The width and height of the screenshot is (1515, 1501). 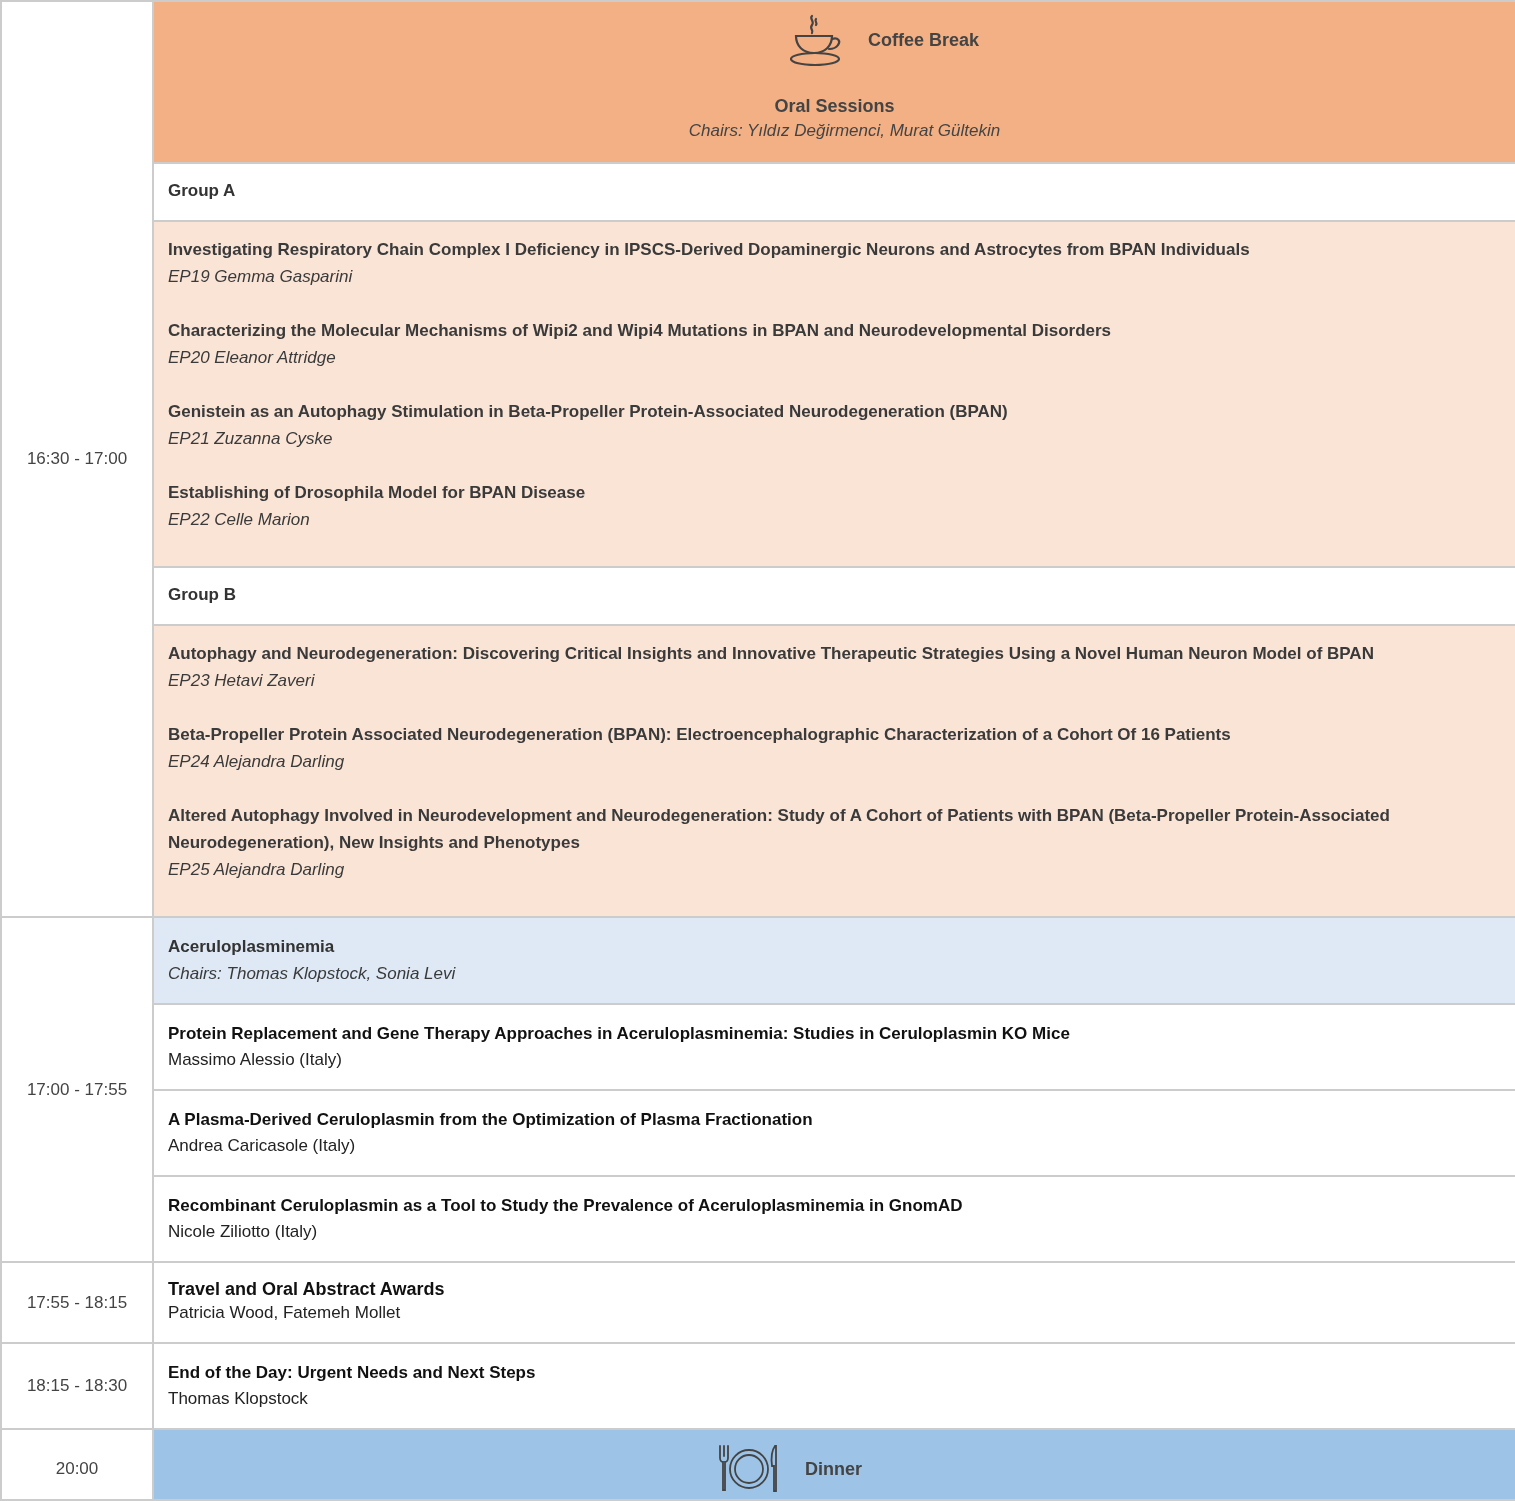 What do you see at coordinates (238, 1399) in the screenshot?
I see `talk-speaker: Thomas Klopstock` at bounding box center [238, 1399].